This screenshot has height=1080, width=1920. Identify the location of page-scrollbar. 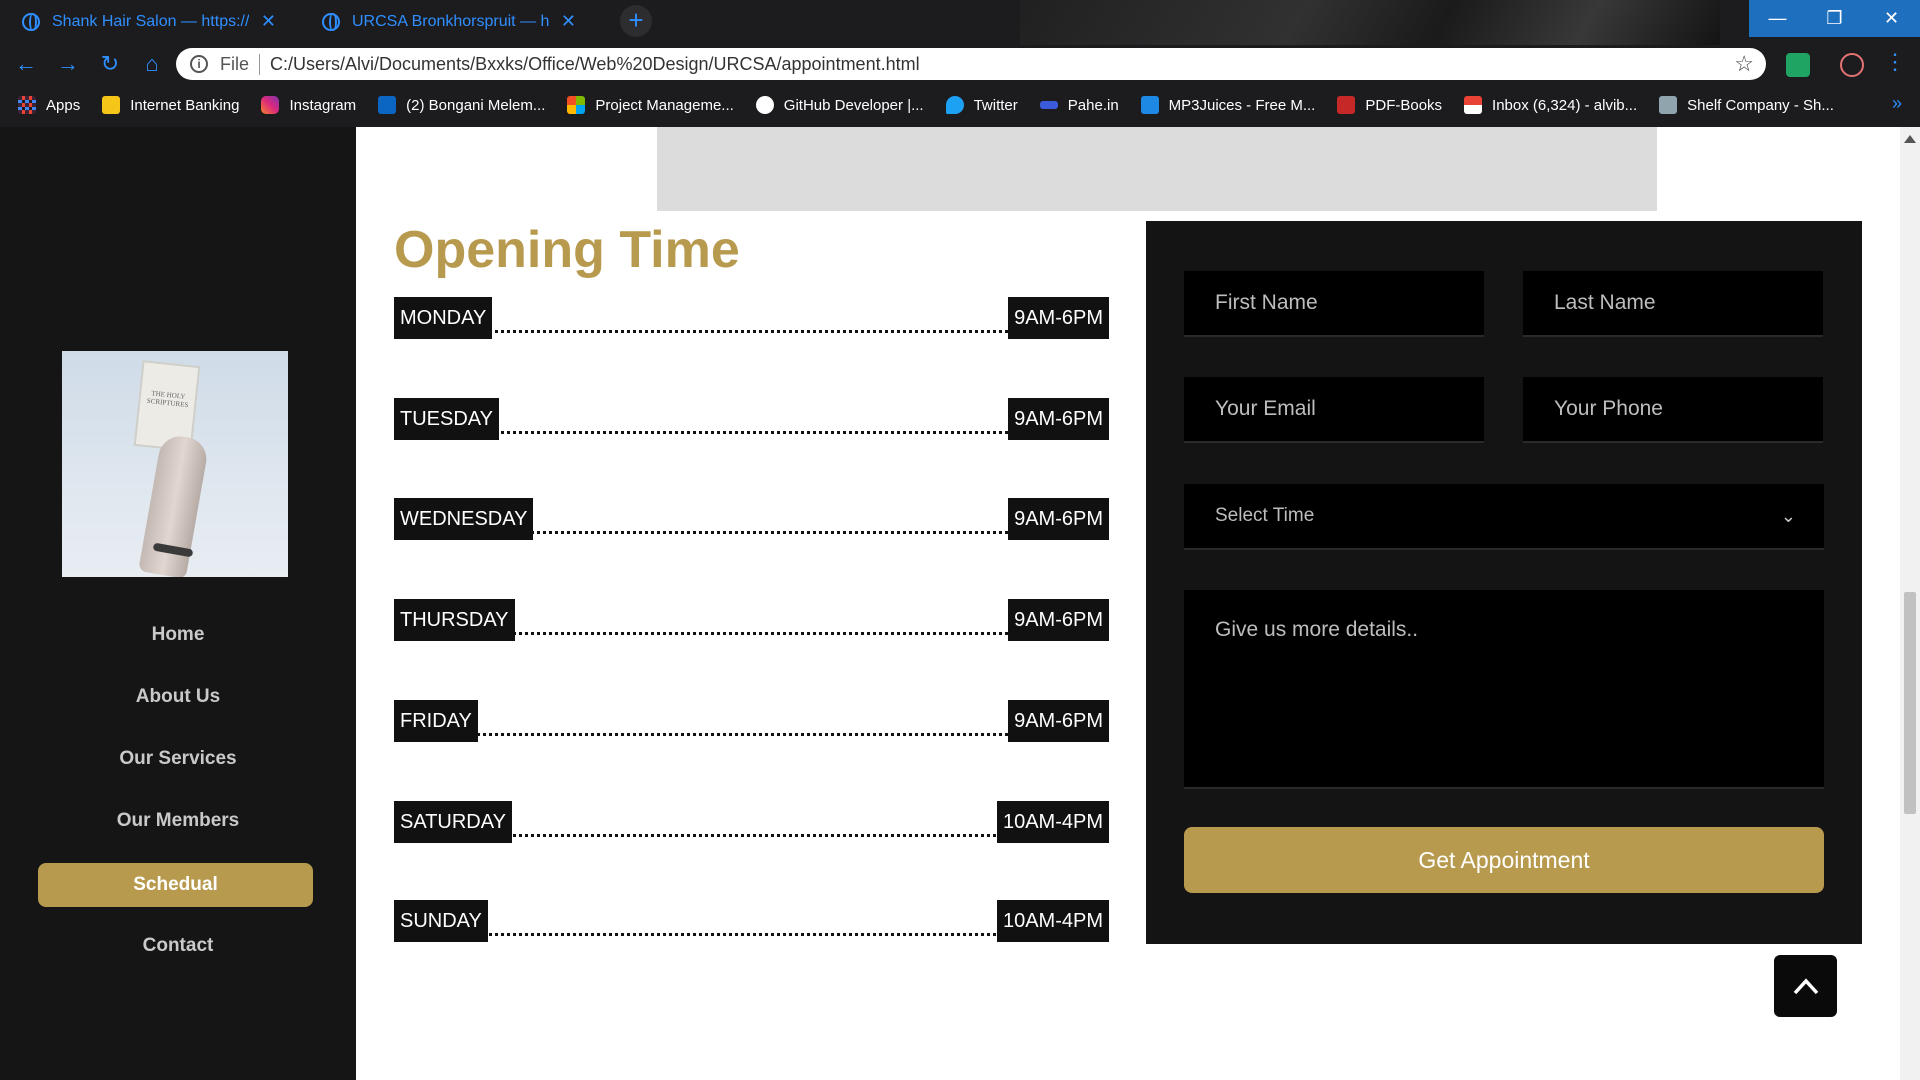
(1910, 603).